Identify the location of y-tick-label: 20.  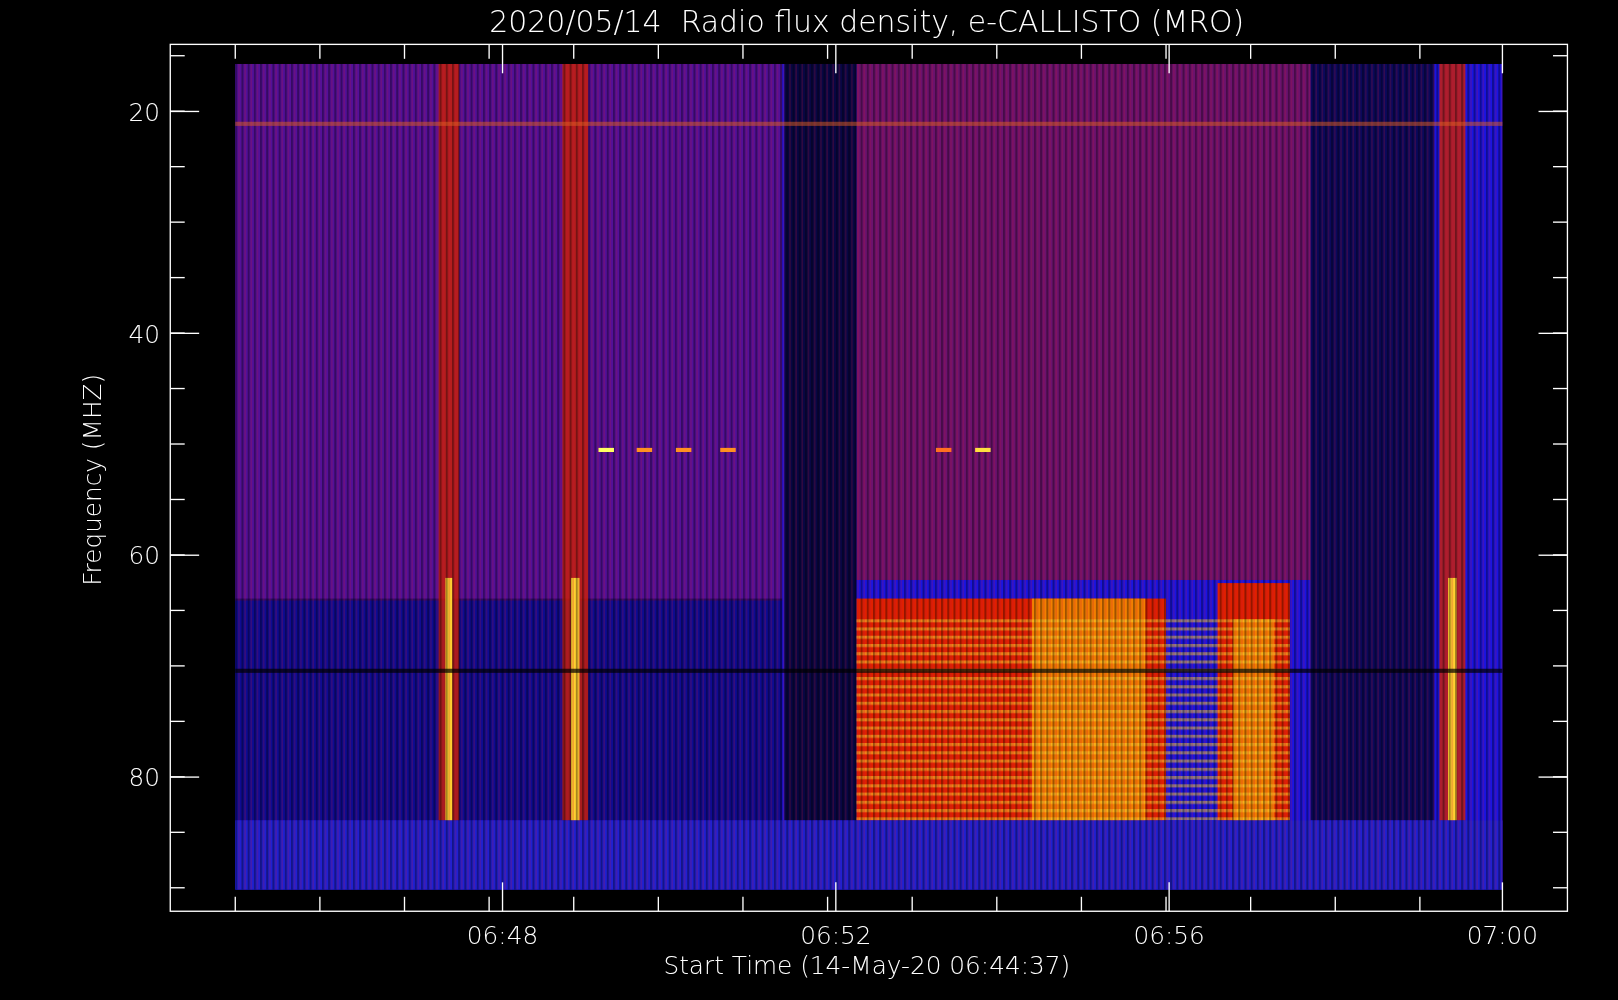
(144, 112).